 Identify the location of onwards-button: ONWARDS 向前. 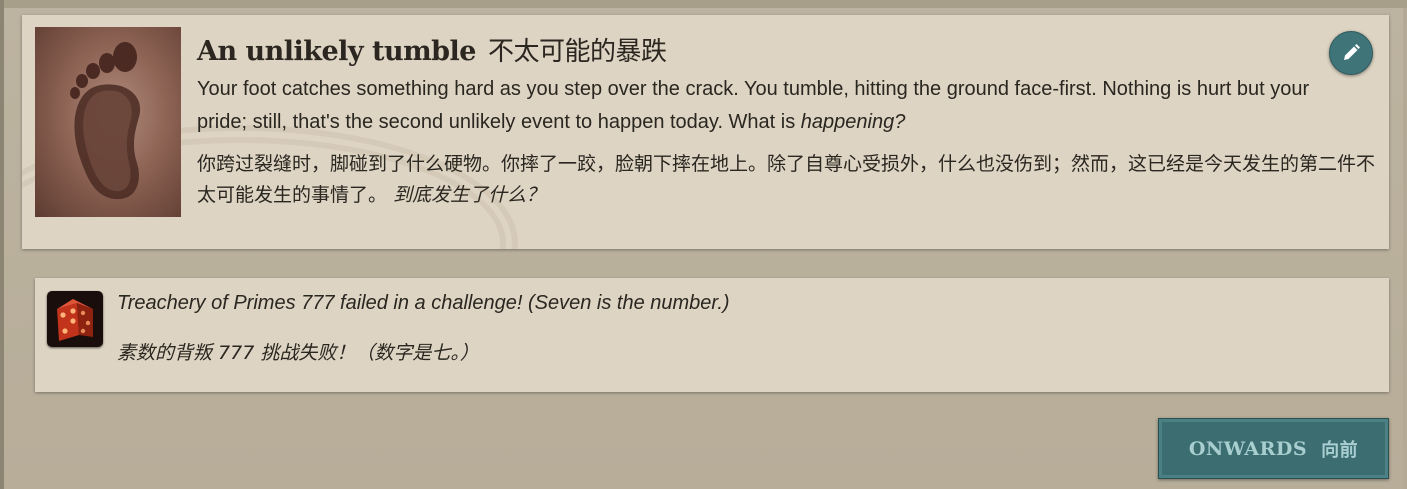
(1273, 448).